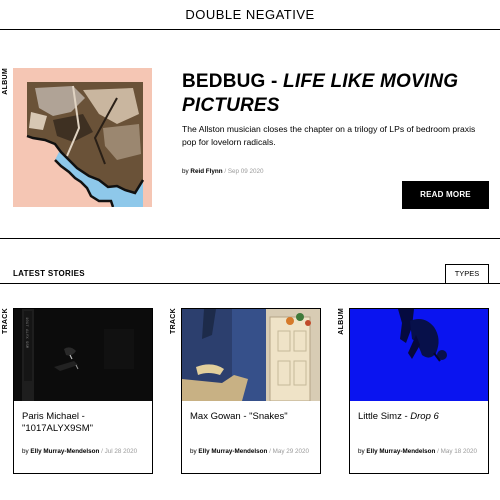 Image resolution: width=500 pixels, height=500 pixels. Describe the element at coordinates (384, 416) in the screenshot. I see `story-card-title-plain: Little Simz -` at that location.